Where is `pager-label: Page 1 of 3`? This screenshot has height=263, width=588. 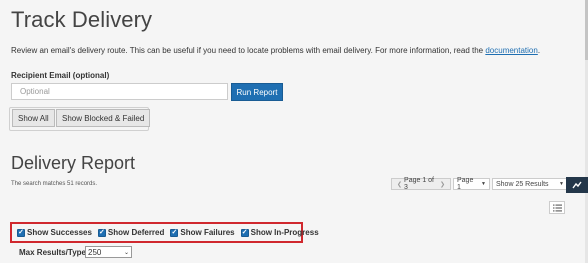 pager-label: Page 1 of 3 is located at coordinates (419, 184).